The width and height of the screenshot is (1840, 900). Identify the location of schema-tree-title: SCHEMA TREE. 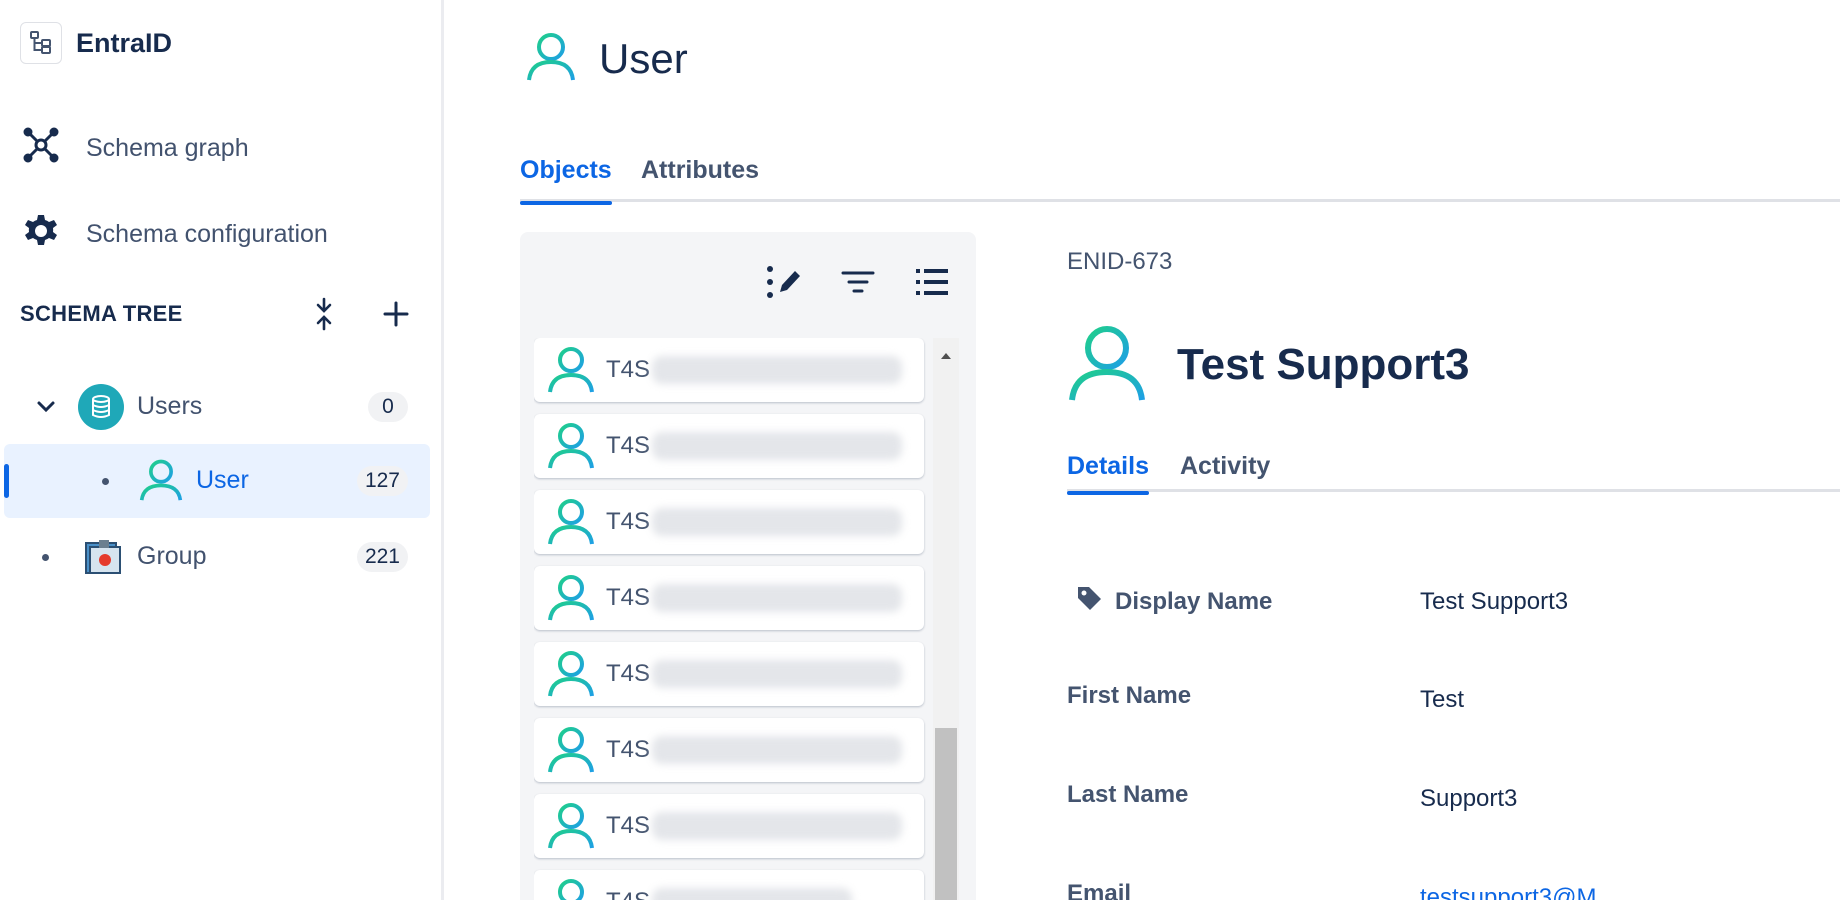
(101, 313).